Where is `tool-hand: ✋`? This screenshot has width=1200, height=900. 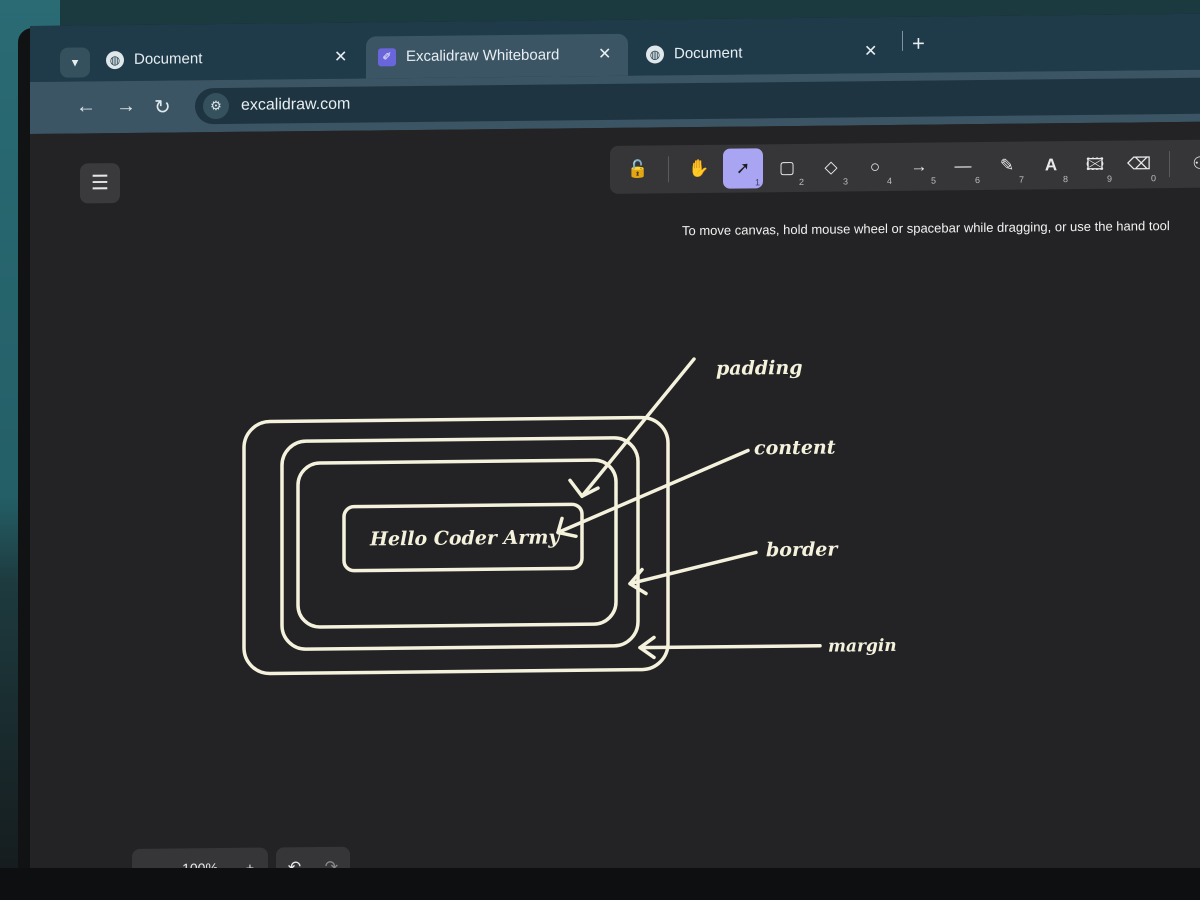 tool-hand: ✋ is located at coordinates (699, 169).